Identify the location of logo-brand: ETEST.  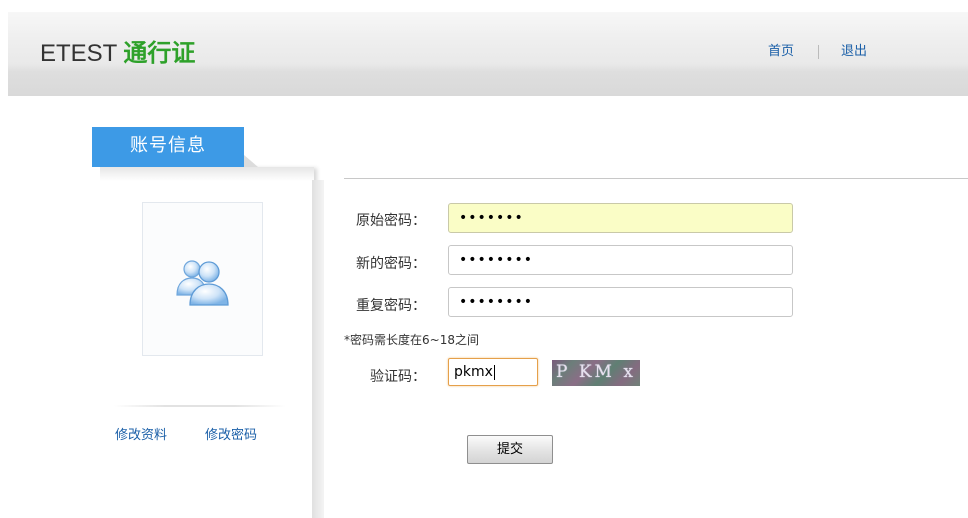
(79, 53).